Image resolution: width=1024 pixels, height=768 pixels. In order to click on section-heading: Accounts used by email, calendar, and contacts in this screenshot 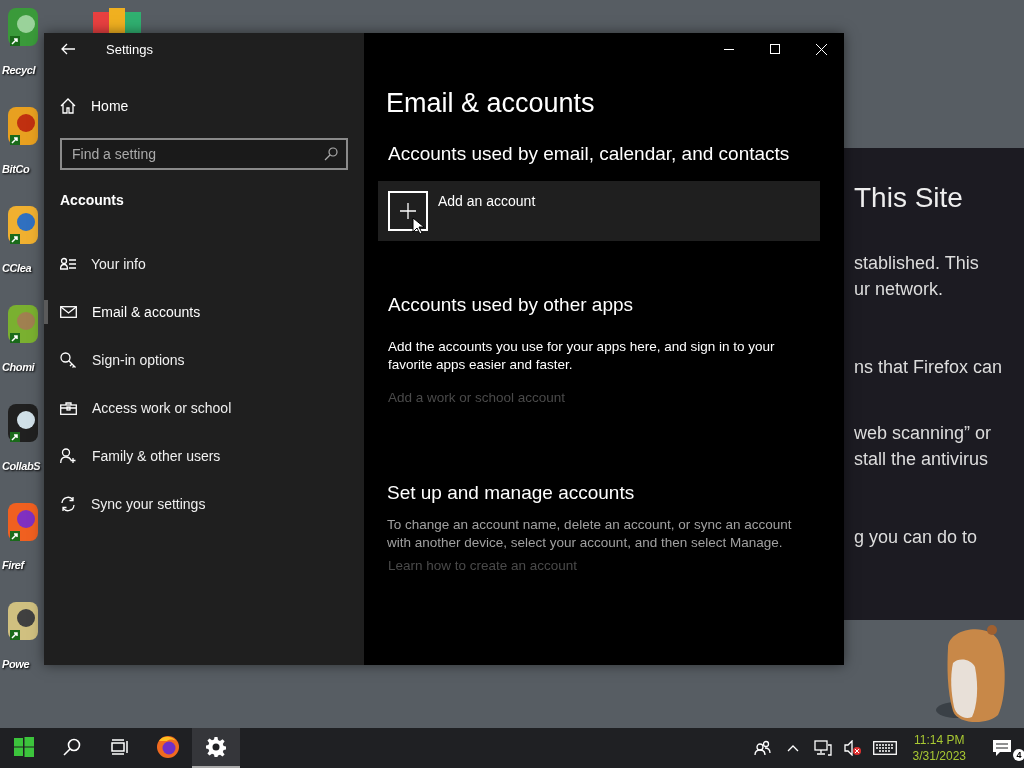, I will do `click(589, 154)`.